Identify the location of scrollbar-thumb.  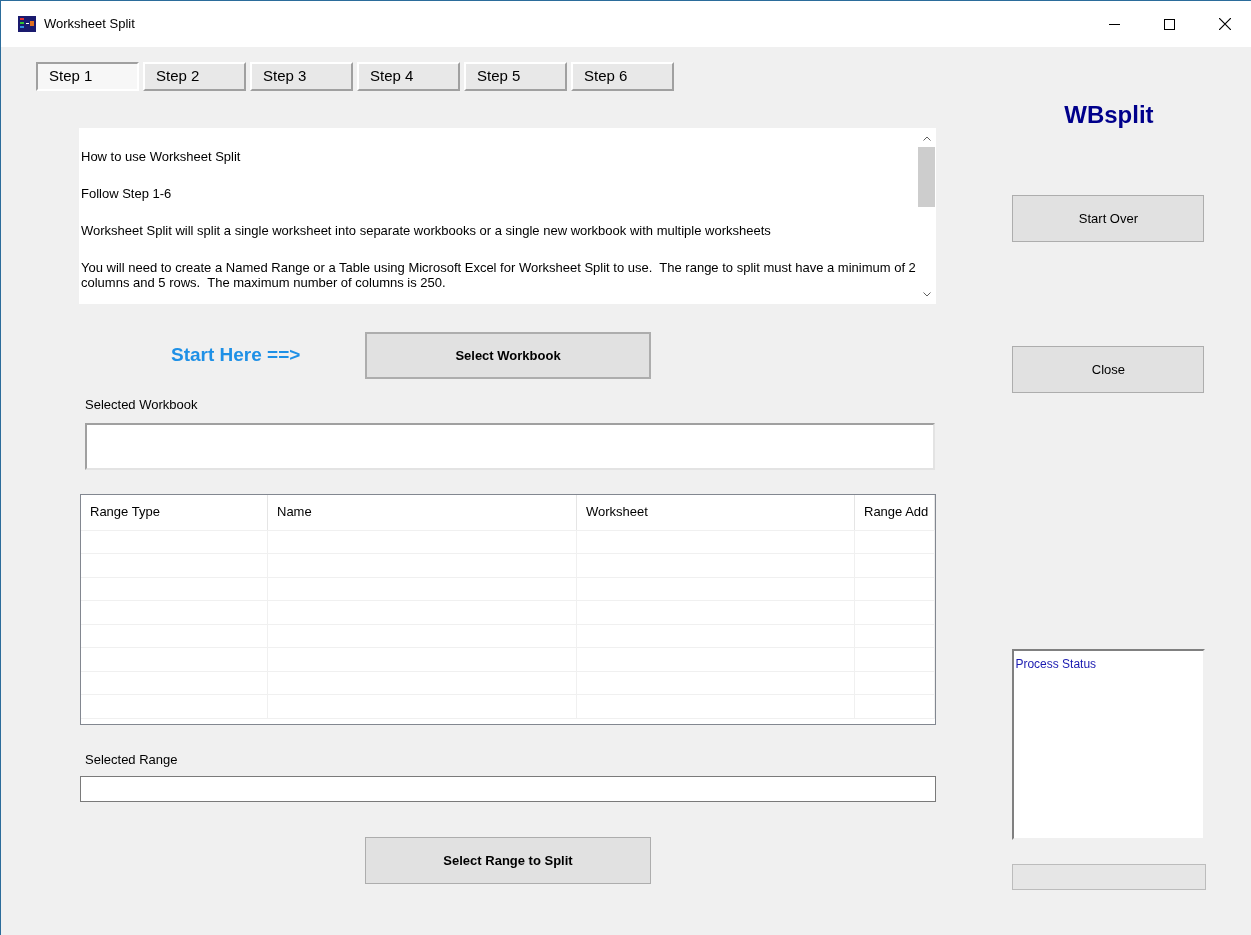
(926, 177).